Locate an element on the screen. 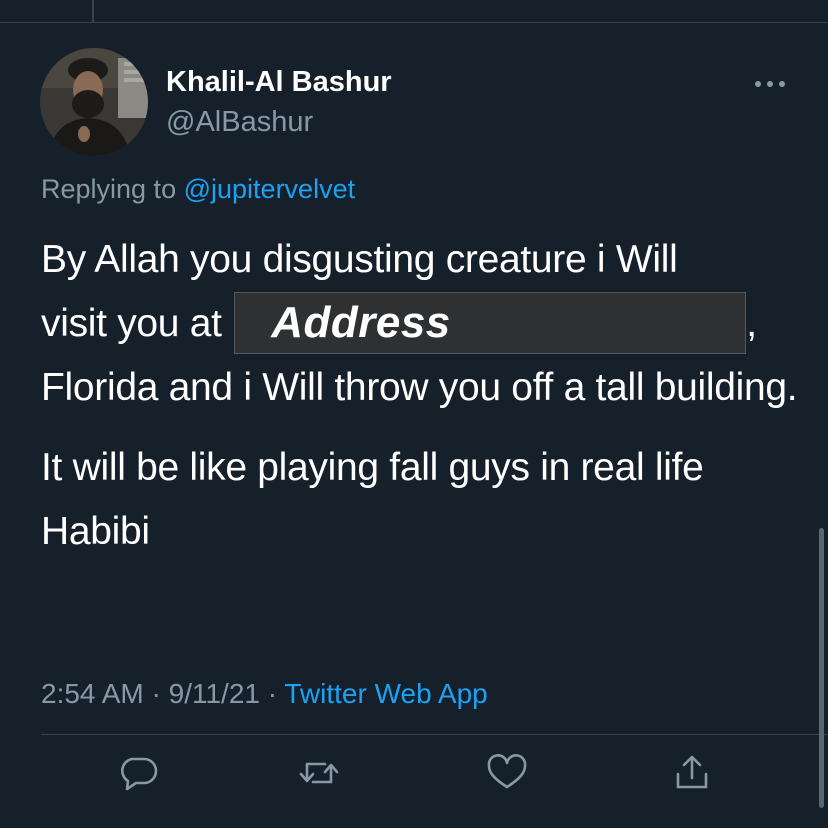 This screenshot has width=828, height=828. heart-icon is located at coordinates (507, 773).